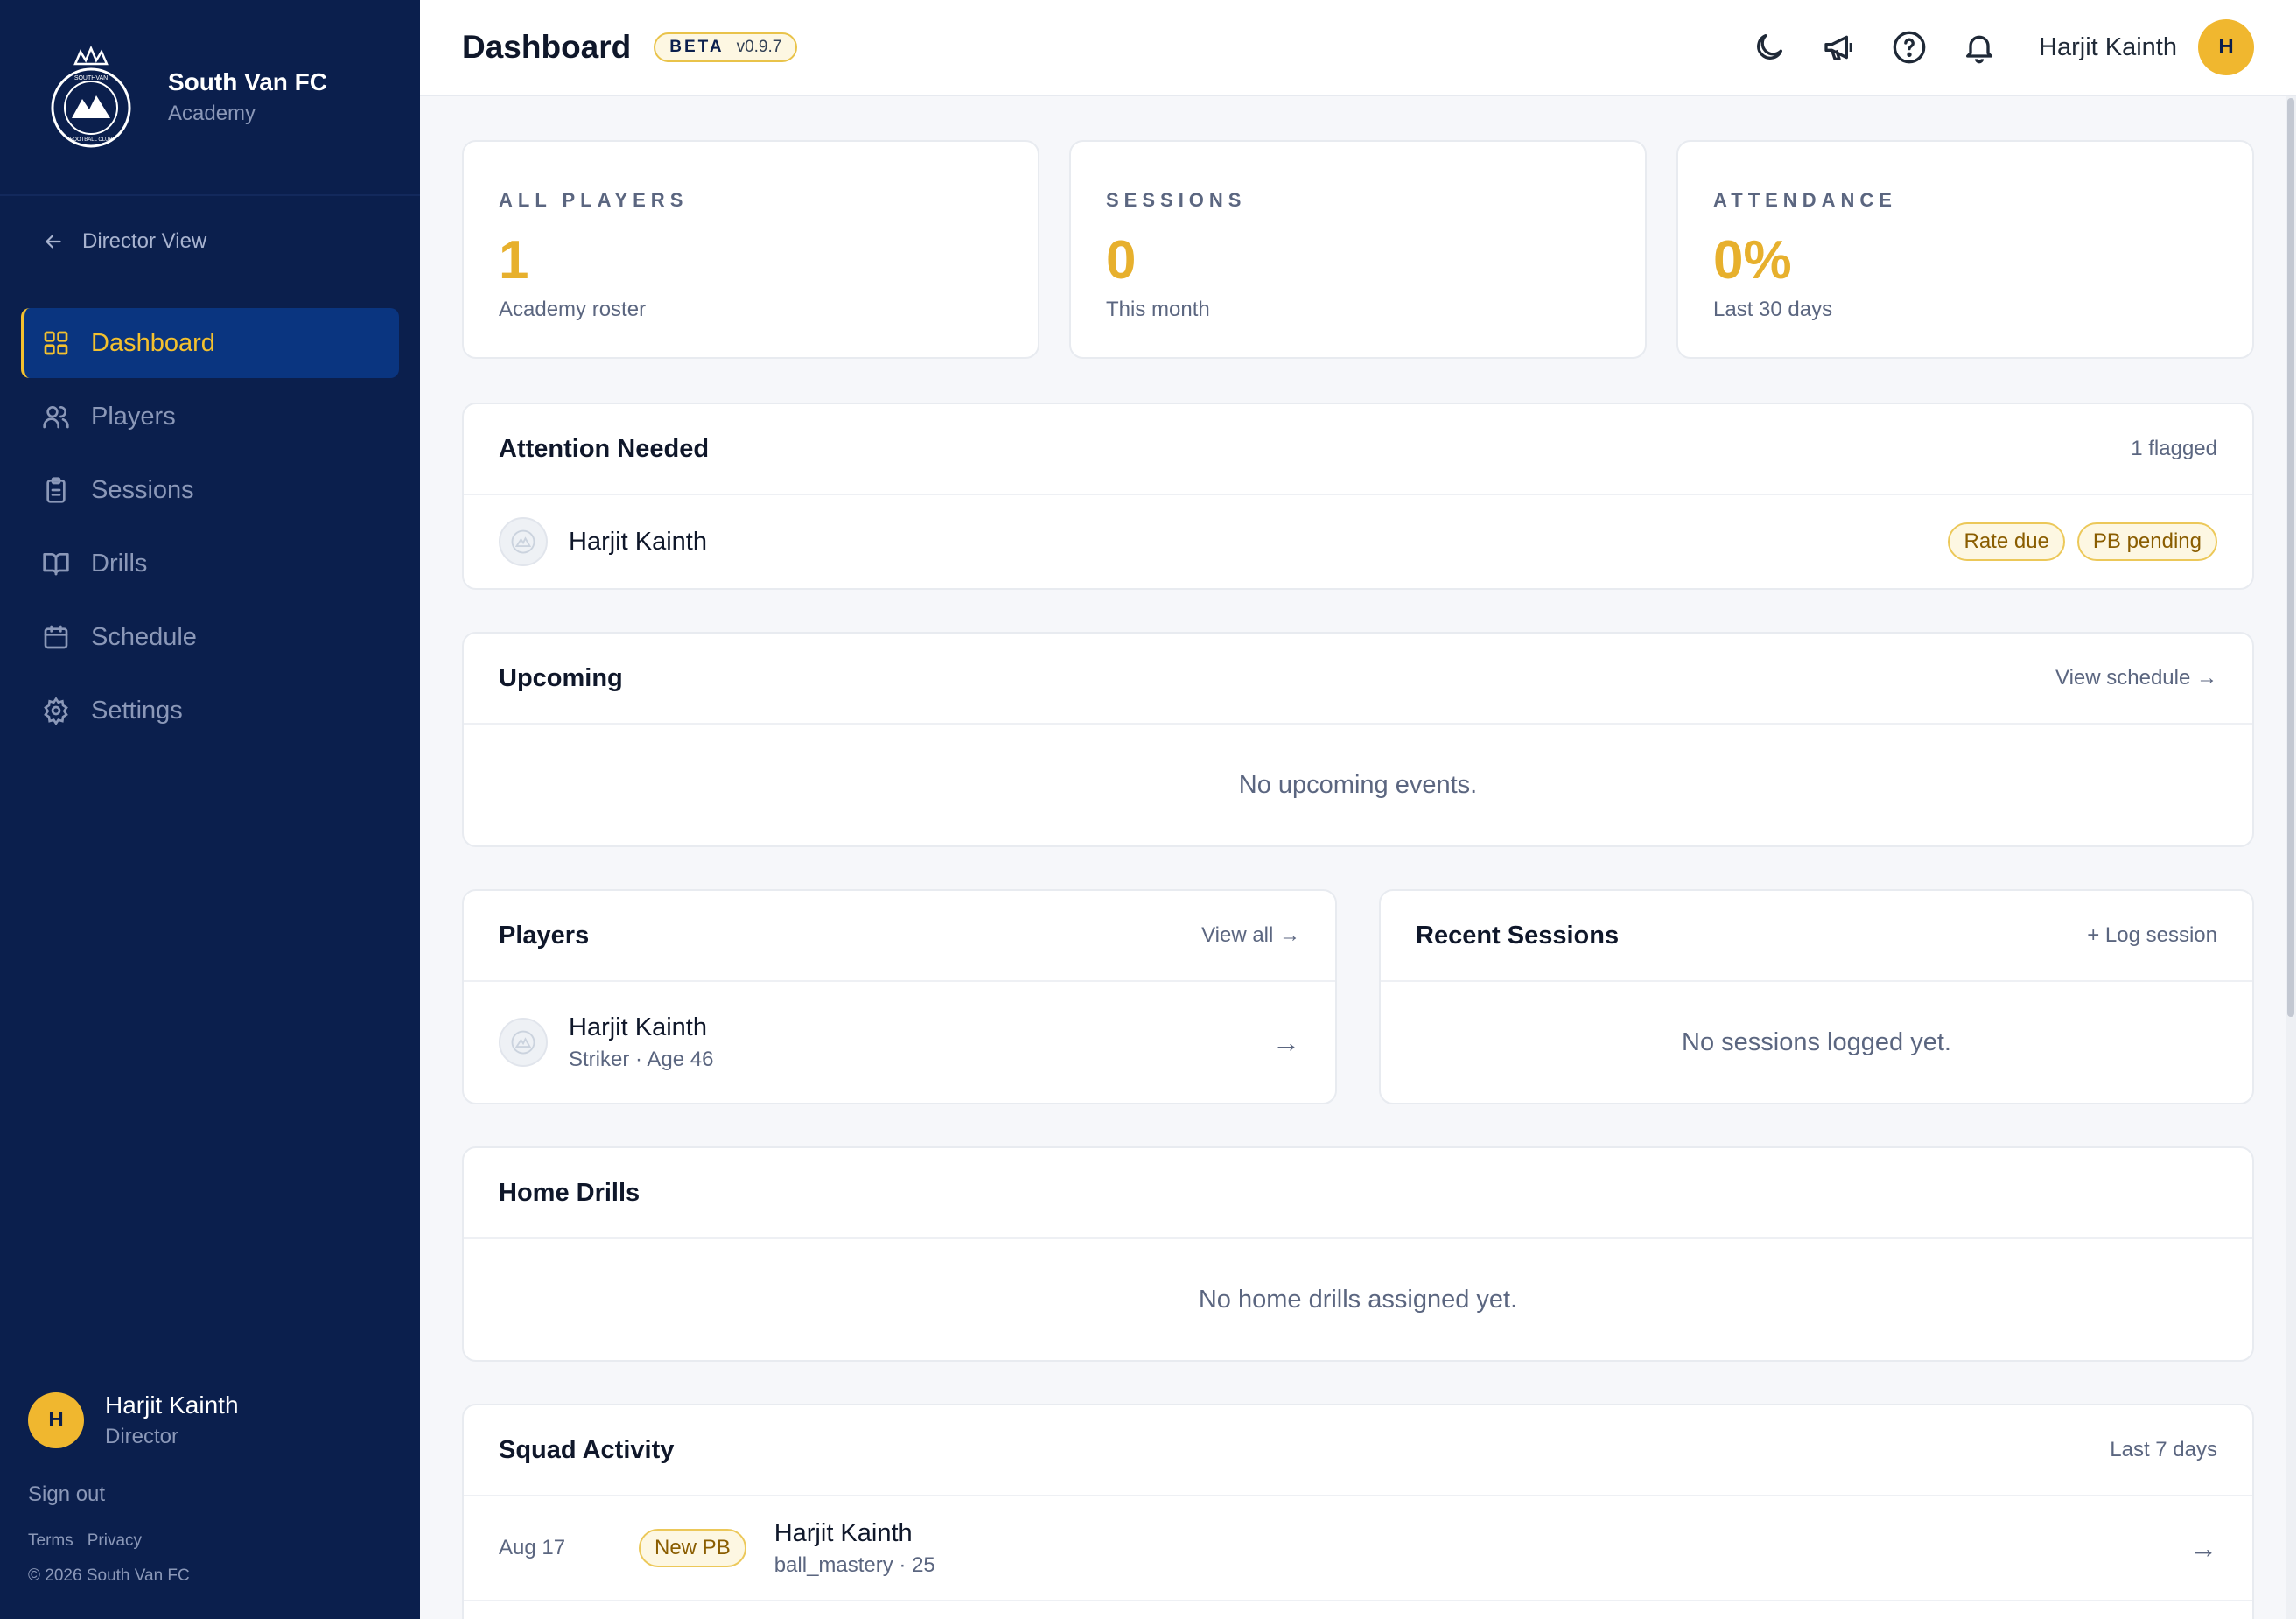  What do you see at coordinates (142, 1436) in the screenshot?
I see `sidebar-user-role: Director` at bounding box center [142, 1436].